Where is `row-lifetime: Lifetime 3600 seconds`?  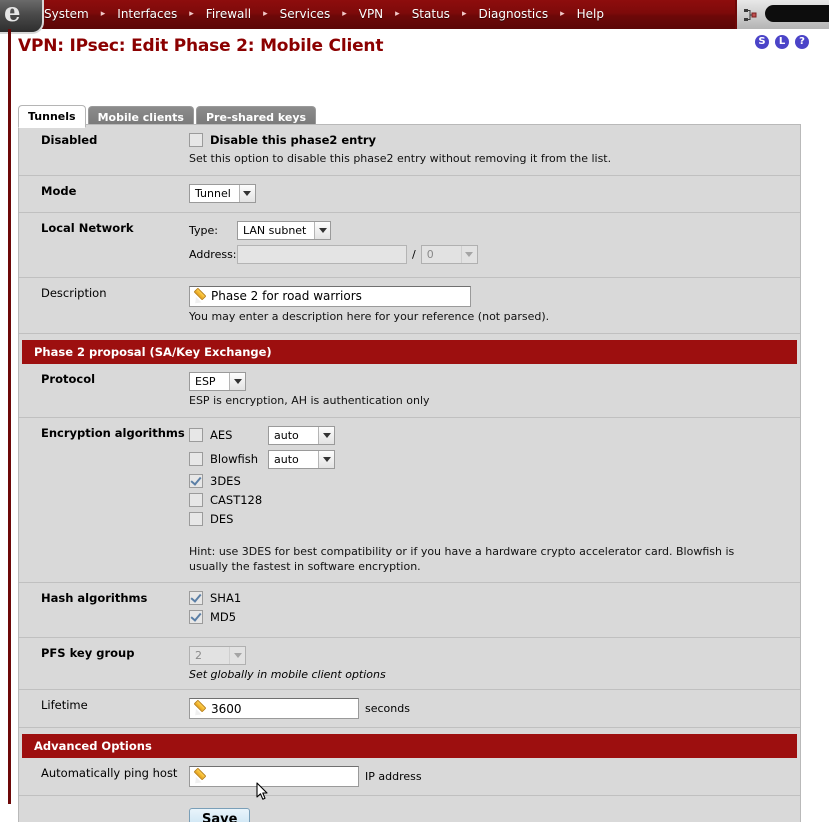
row-lifetime: Lifetime 3600 seconds is located at coordinates (409, 709).